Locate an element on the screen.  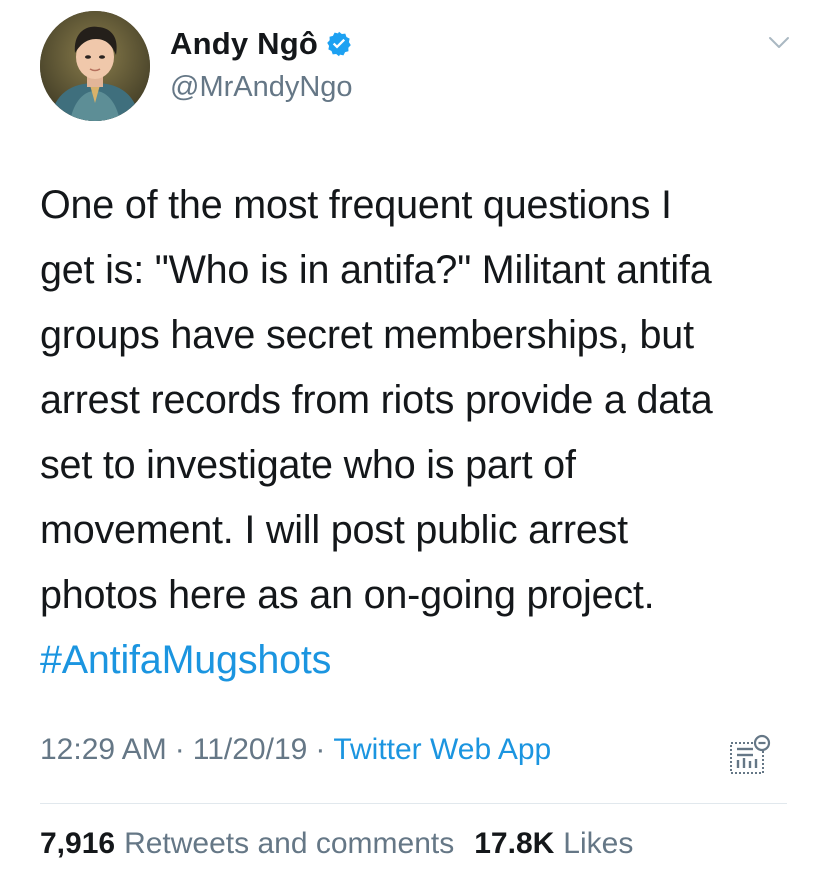
avatar is located at coordinates (95, 66).